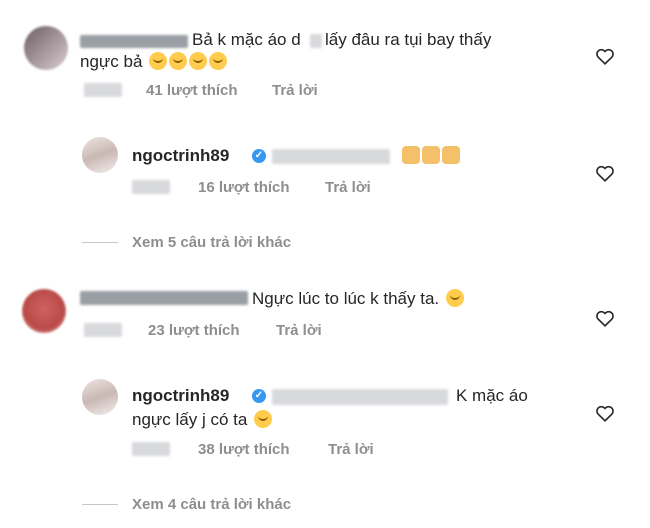  What do you see at coordinates (454, 298) in the screenshot?
I see `crying-face-emoji` at bounding box center [454, 298].